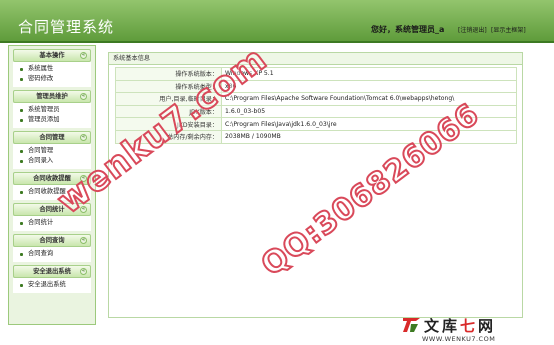 This screenshot has width=554, height=345. Describe the element at coordinates (408, 29) in the screenshot. I see `user-greeting: 您好，系统管理员_a` at that location.